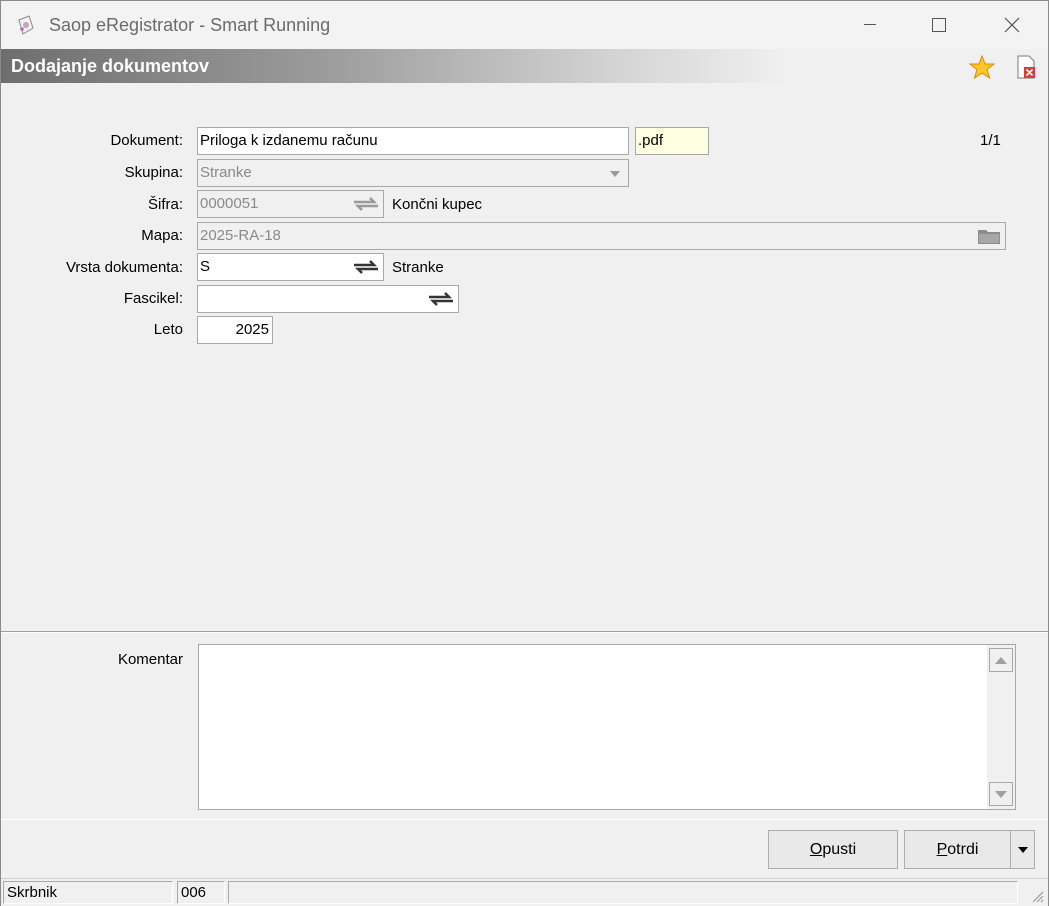 This screenshot has width=1049, height=906. I want to click on vrsta-input: S, so click(290, 267).